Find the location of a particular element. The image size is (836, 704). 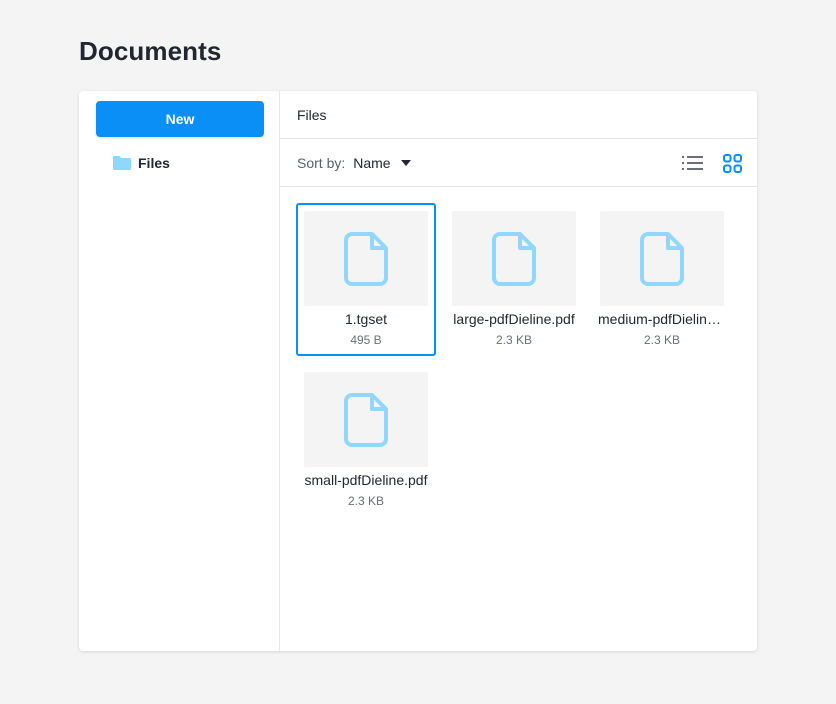

list-view-button is located at coordinates (692, 163).